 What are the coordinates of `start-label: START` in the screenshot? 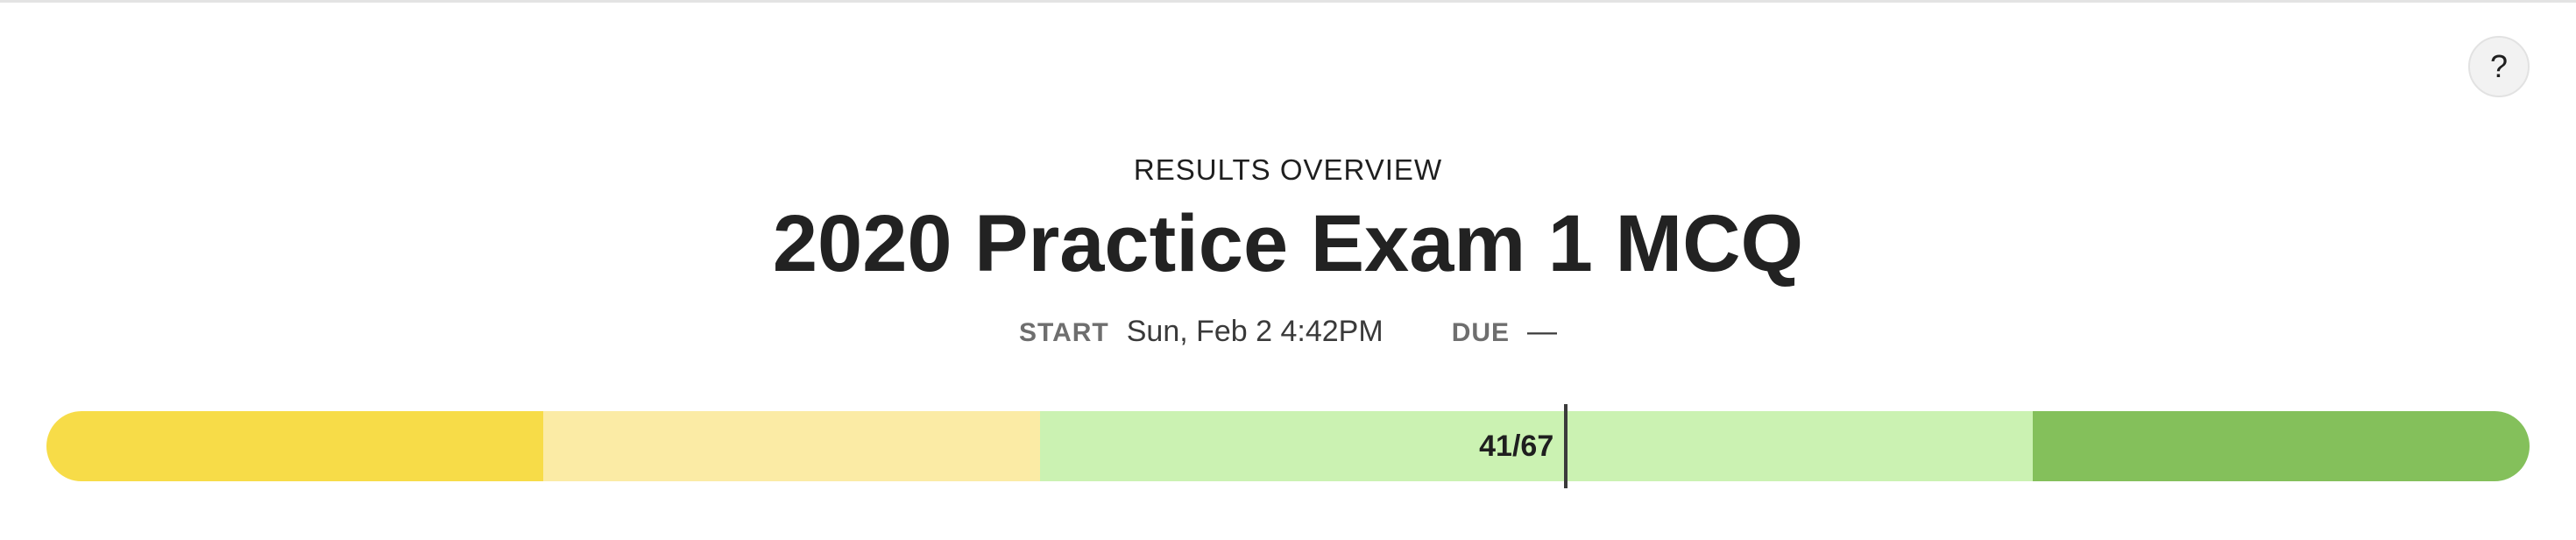 It's located at (1063, 332).